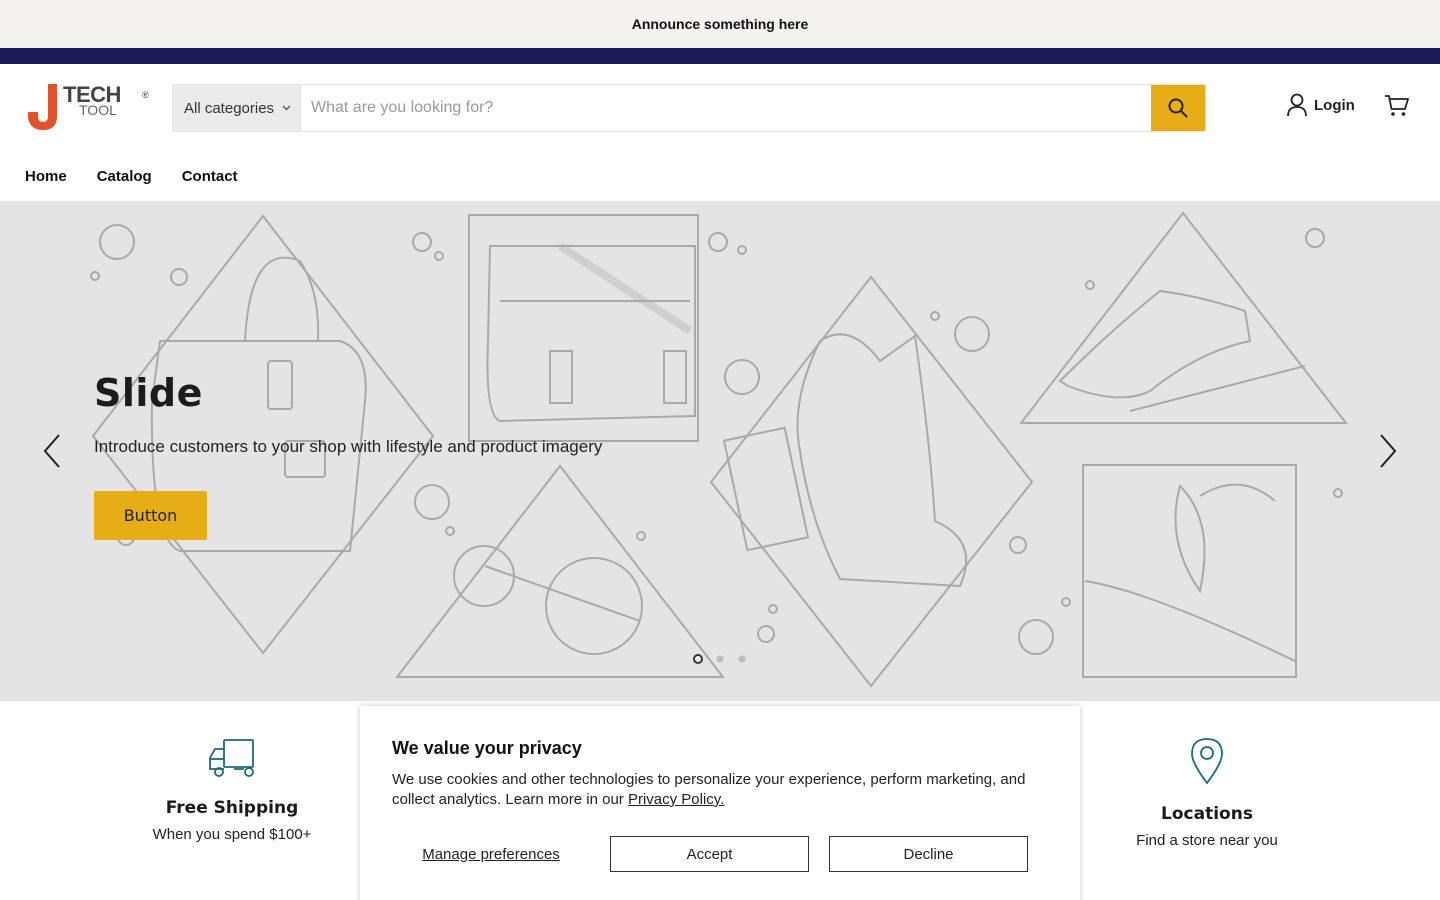  Describe the element at coordinates (46, 176) in the screenshot. I see `nav-item-home: Home` at that location.